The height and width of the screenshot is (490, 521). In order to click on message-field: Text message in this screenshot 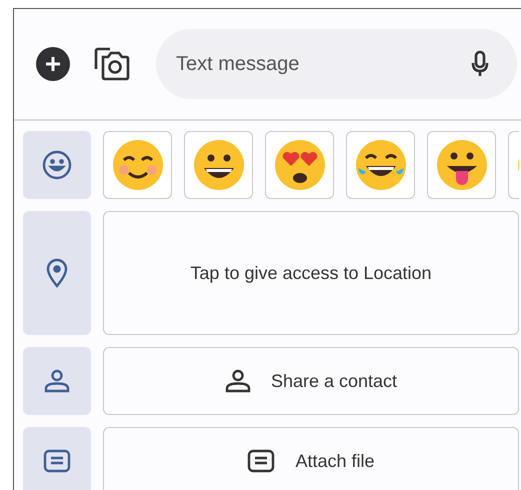, I will do `click(336, 64)`.